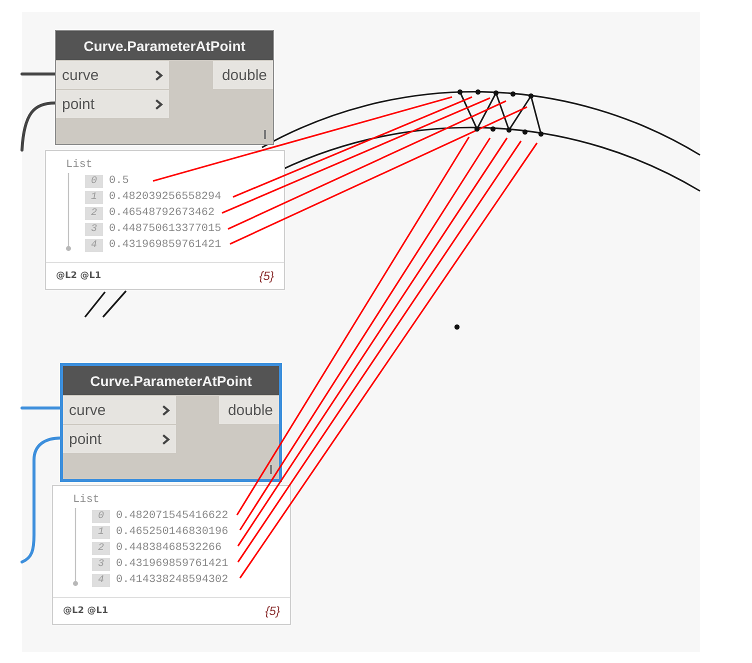 The height and width of the screenshot is (663, 752). What do you see at coordinates (162, 213) in the screenshot?
I see `list-value: 0.46548792673462` at bounding box center [162, 213].